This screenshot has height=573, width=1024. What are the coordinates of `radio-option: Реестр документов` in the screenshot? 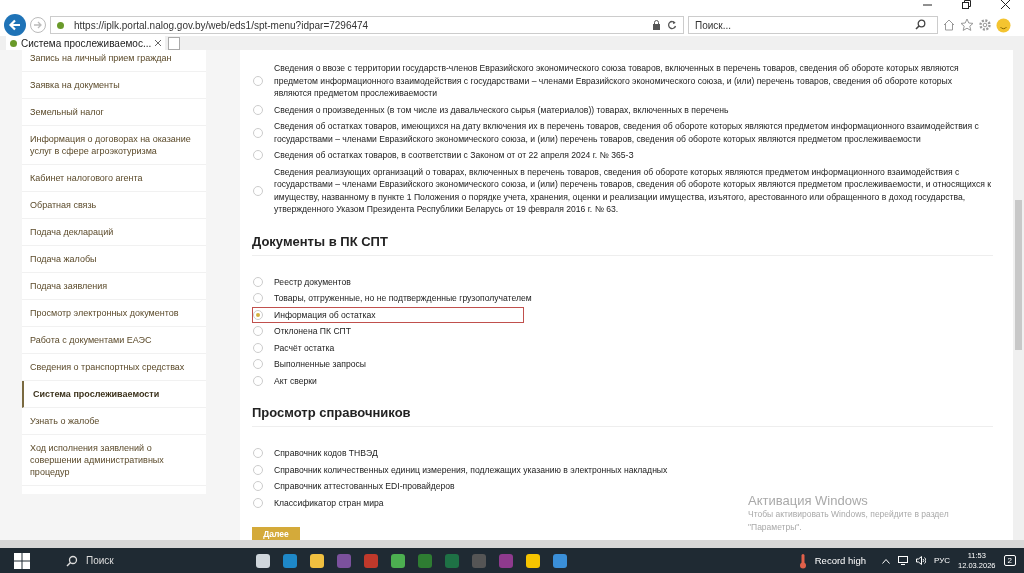 It's located at (302, 281).